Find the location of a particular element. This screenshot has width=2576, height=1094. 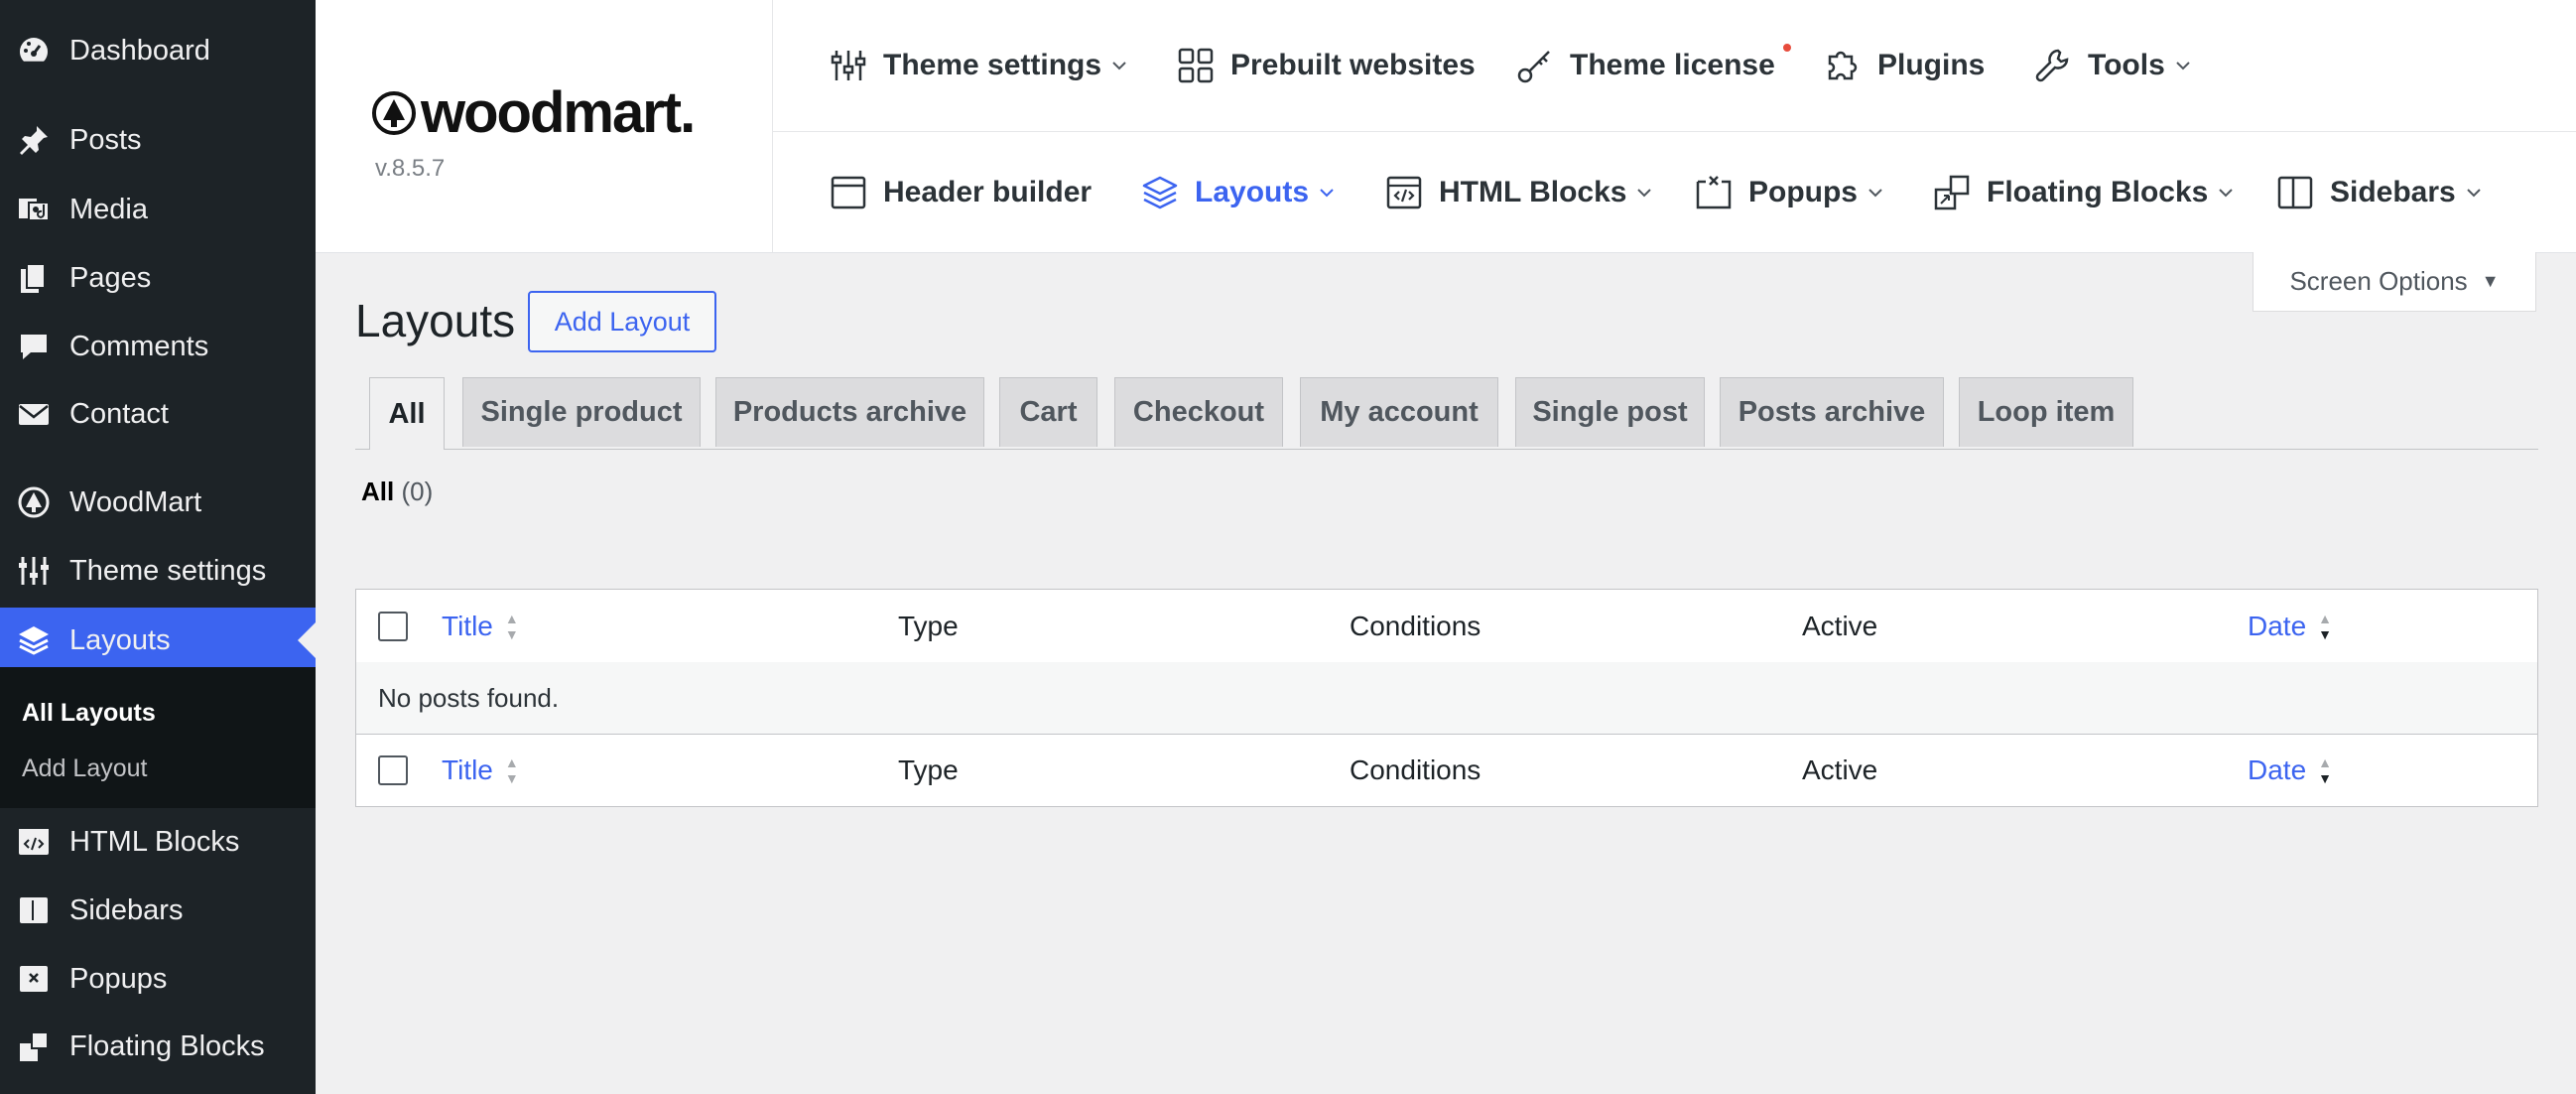

floating-block-icon is located at coordinates (1952, 192).